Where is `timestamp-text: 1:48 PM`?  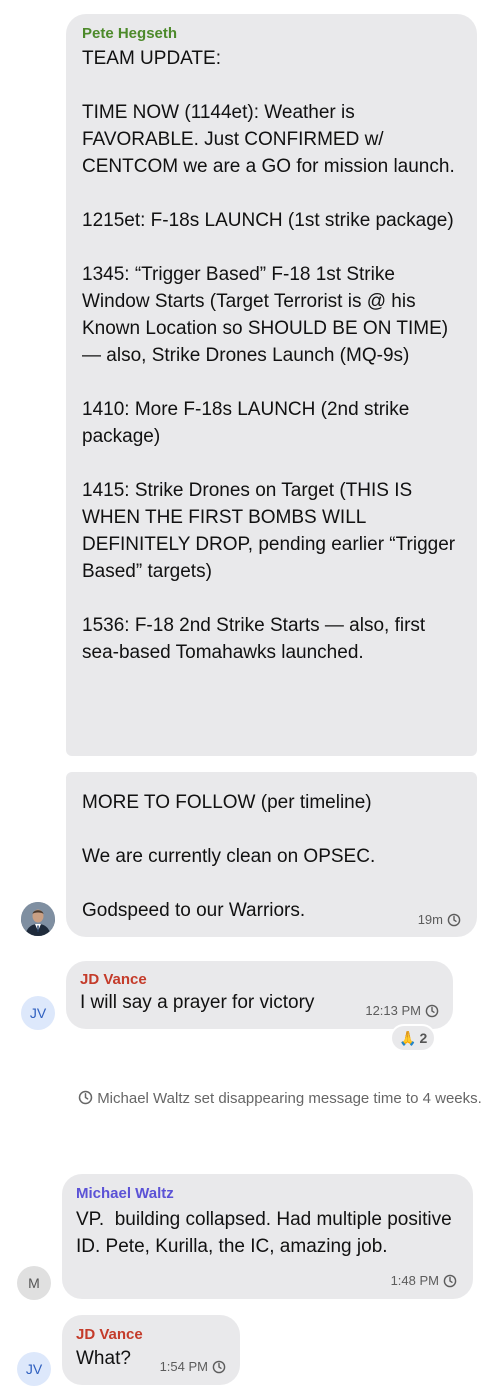 timestamp-text: 1:48 PM is located at coordinates (414, 1280).